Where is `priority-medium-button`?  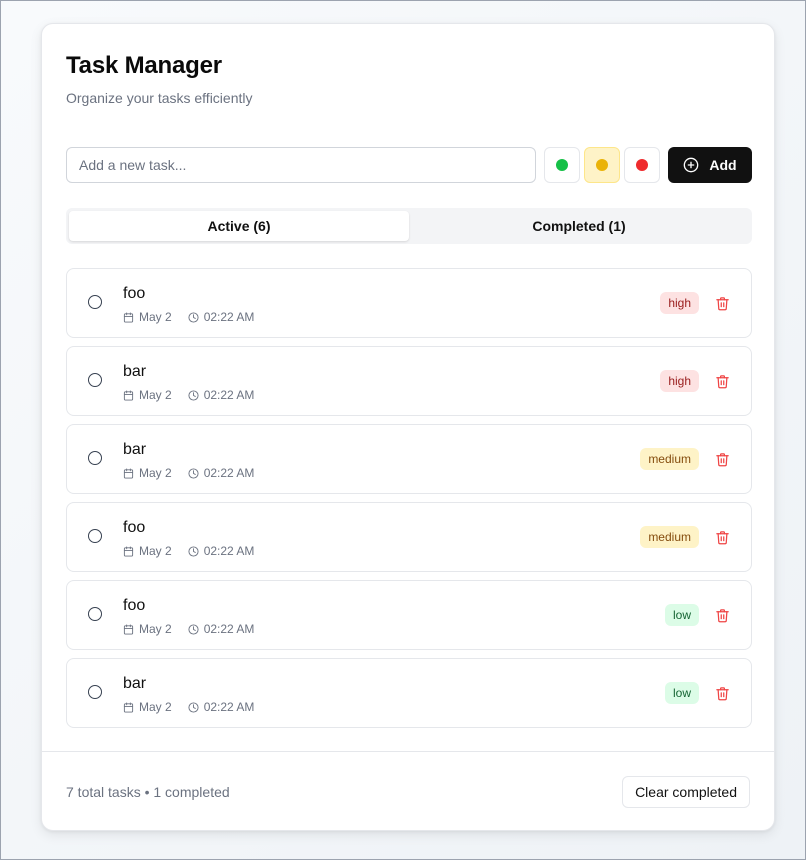 priority-medium-button is located at coordinates (602, 165).